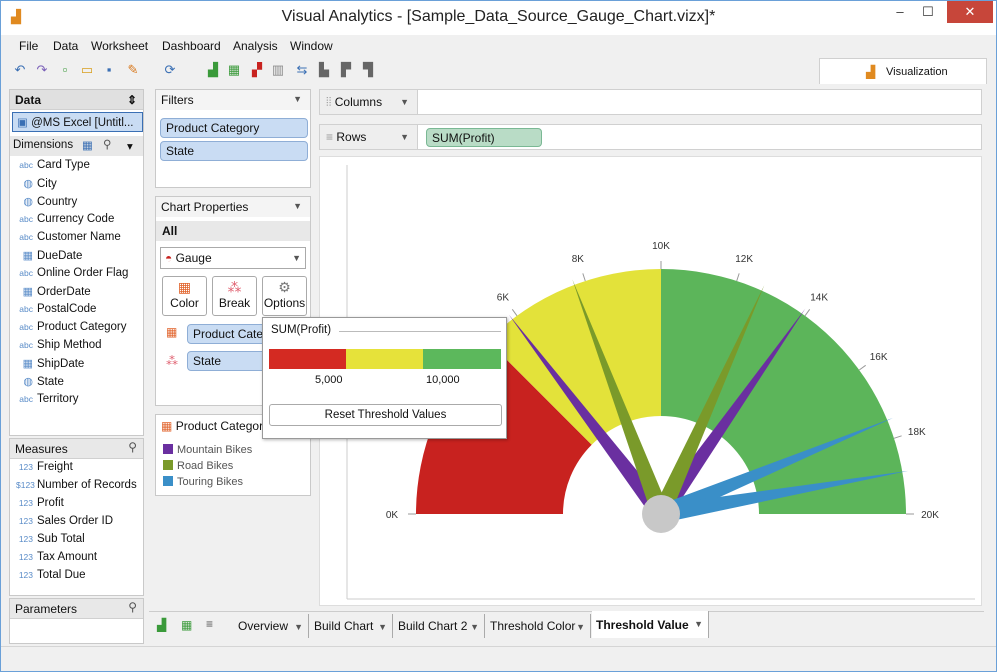 This screenshot has width=997, height=672. What do you see at coordinates (284, 303) in the screenshot?
I see `options-button-label: Options` at bounding box center [284, 303].